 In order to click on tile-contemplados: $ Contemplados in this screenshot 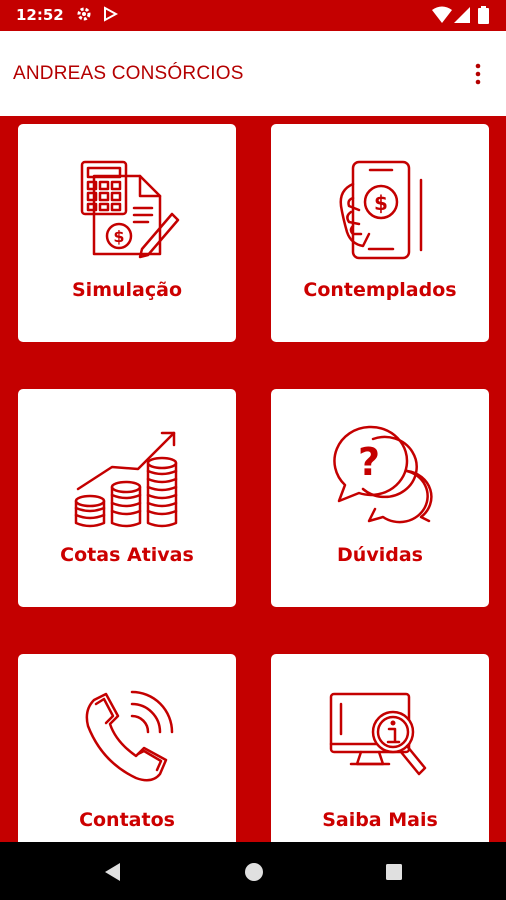, I will do `click(380, 233)`.